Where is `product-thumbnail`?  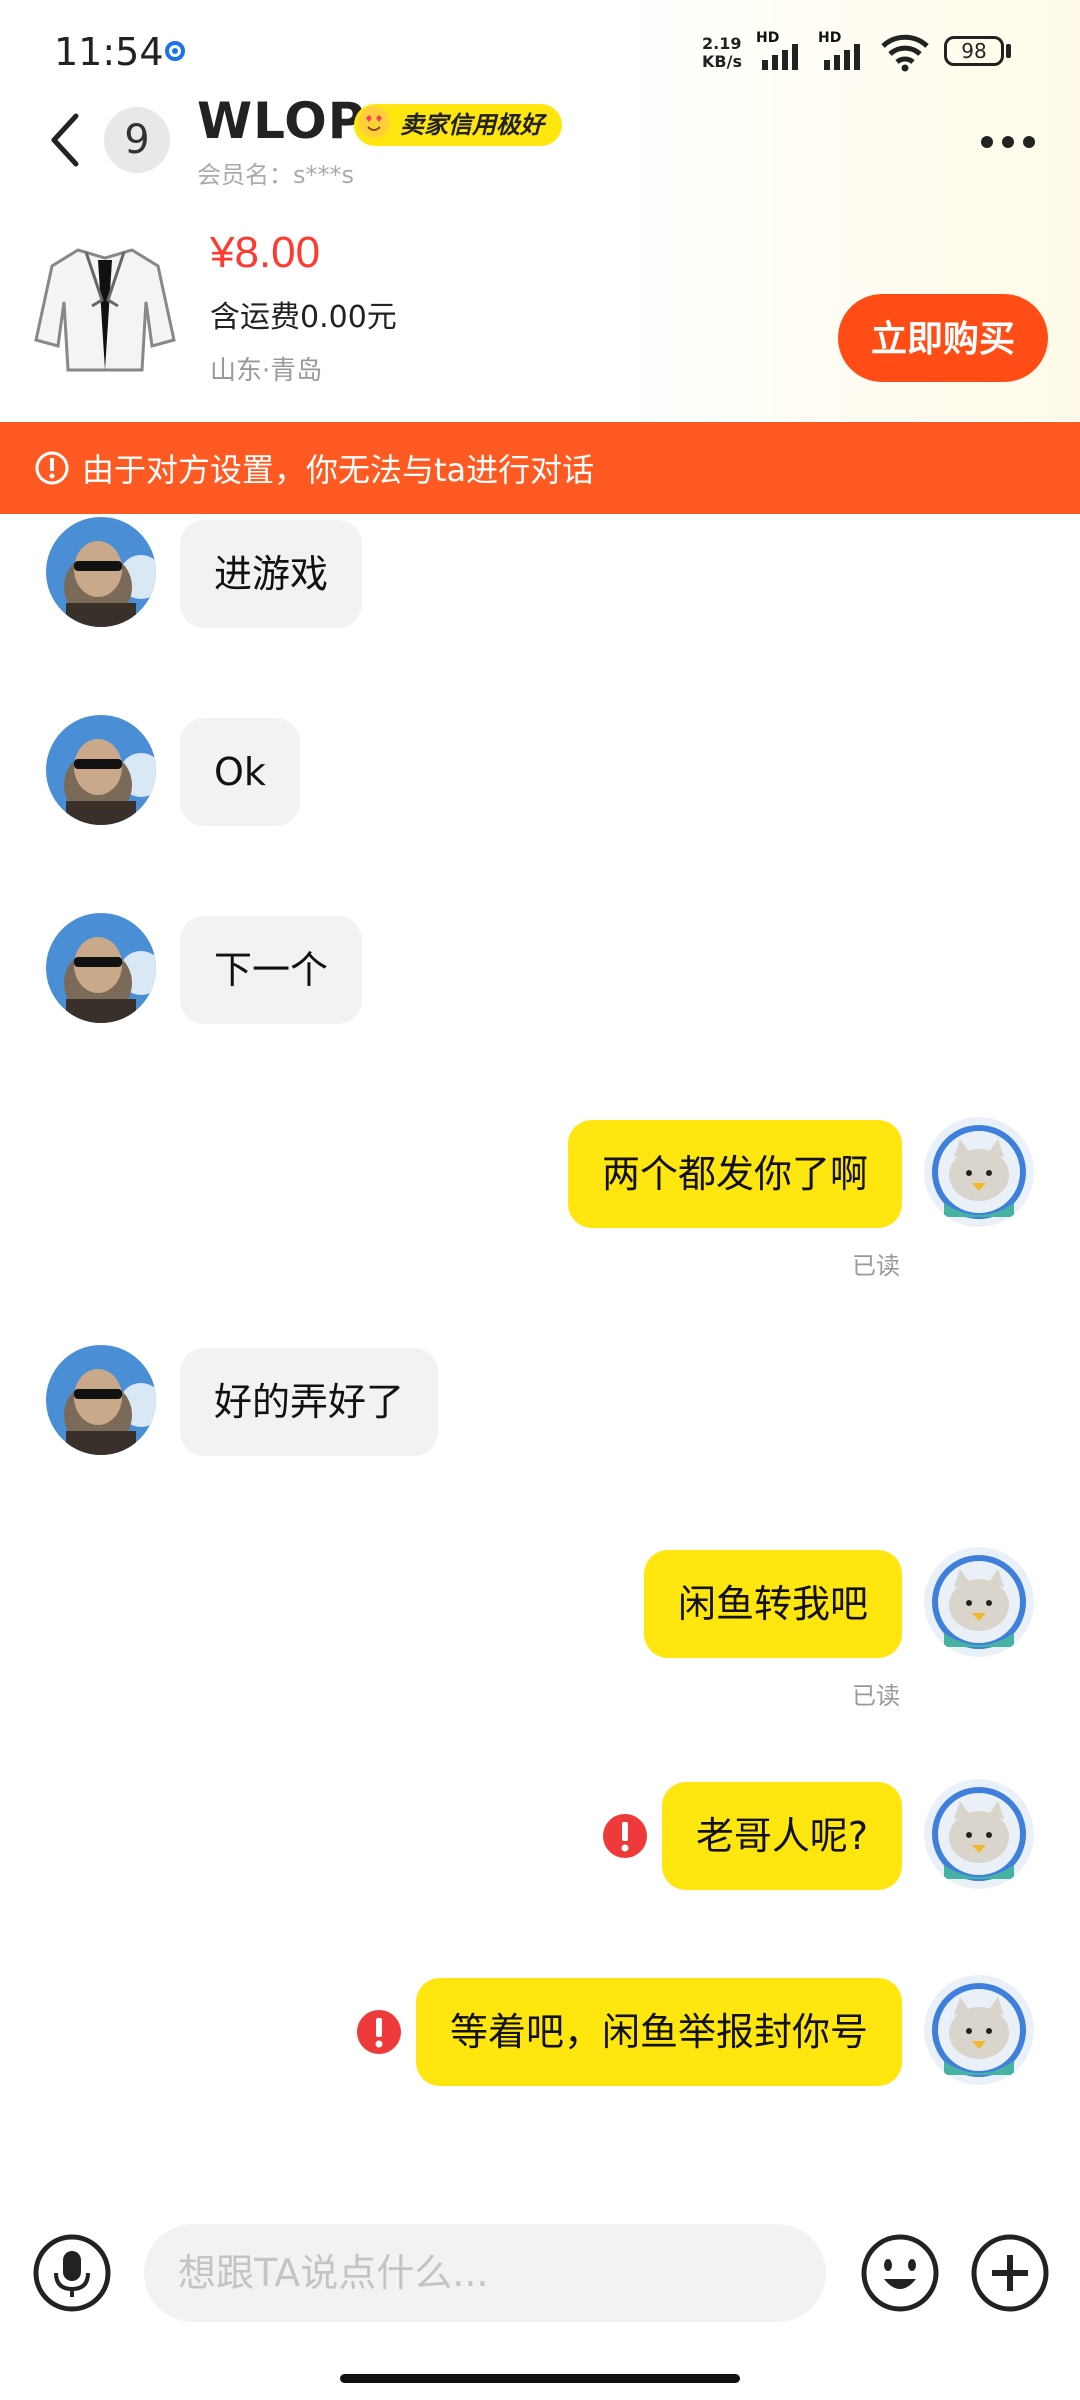 product-thumbnail is located at coordinates (105, 305).